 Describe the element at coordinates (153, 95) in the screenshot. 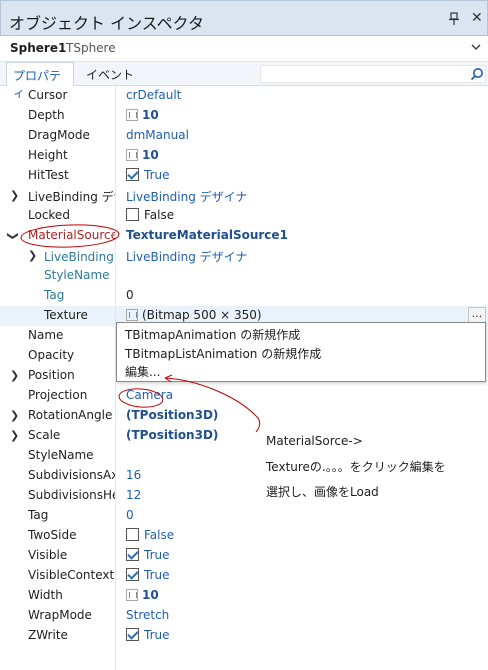

I see `property-value: crDefault` at that location.